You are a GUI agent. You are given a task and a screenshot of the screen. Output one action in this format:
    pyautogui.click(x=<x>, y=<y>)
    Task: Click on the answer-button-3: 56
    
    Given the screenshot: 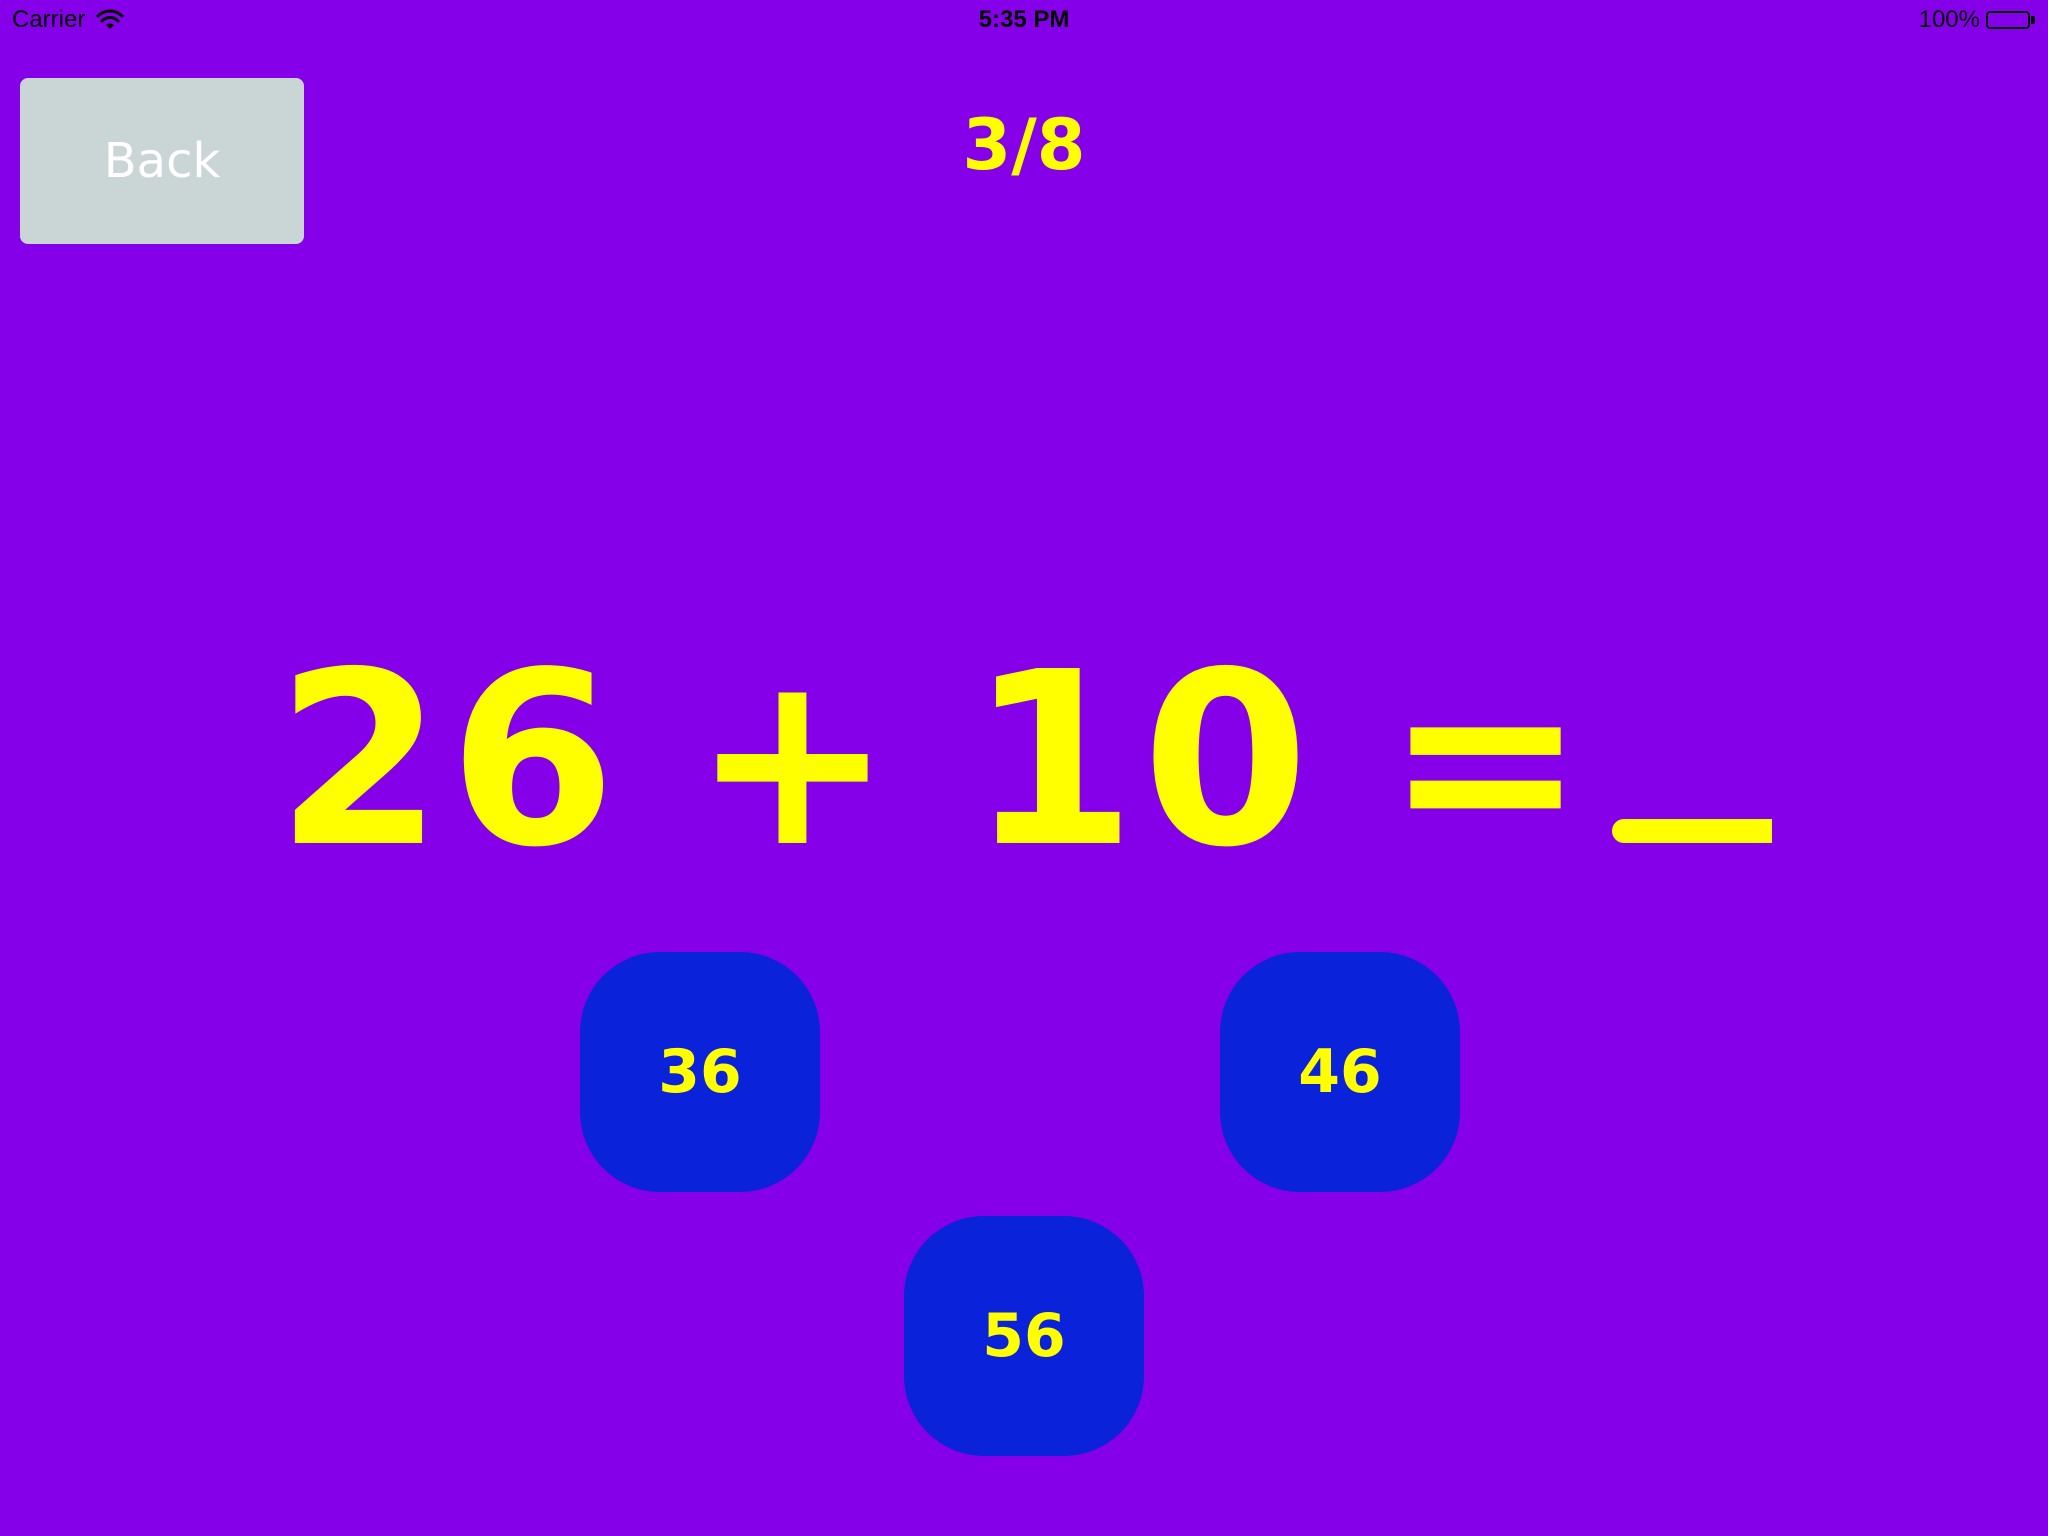 What is the action you would take?
    pyautogui.click(x=1024, y=1336)
    